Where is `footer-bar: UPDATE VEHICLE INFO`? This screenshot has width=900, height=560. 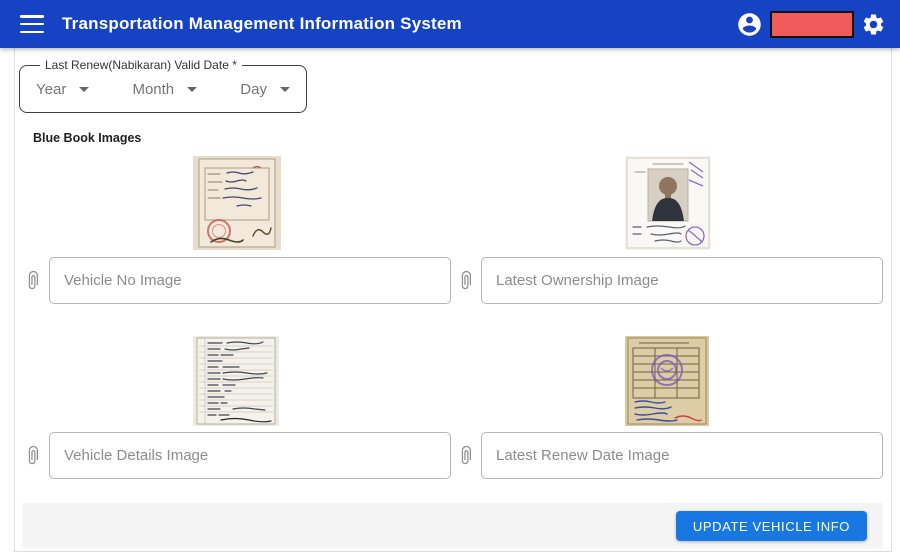 footer-bar: UPDATE VEHICLE INFO is located at coordinates (453, 525).